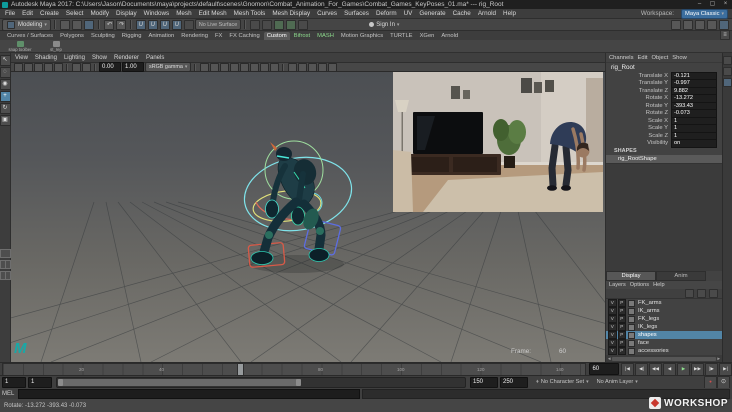 The width and height of the screenshot is (732, 412). I want to click on xray-icon, so click(292, 67).